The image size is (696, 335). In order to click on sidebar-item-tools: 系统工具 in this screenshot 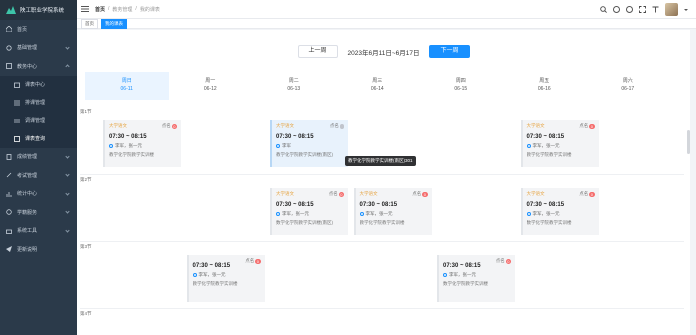, I will do `click(38, 231)`.